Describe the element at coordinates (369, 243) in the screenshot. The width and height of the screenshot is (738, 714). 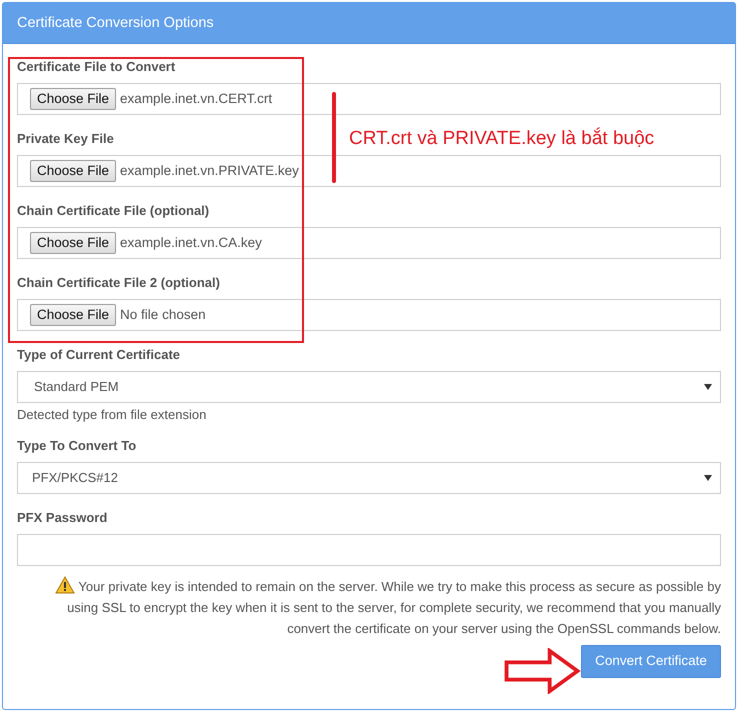
I see `file-field: Choose File example.inet.vn.CA.key` at that location.